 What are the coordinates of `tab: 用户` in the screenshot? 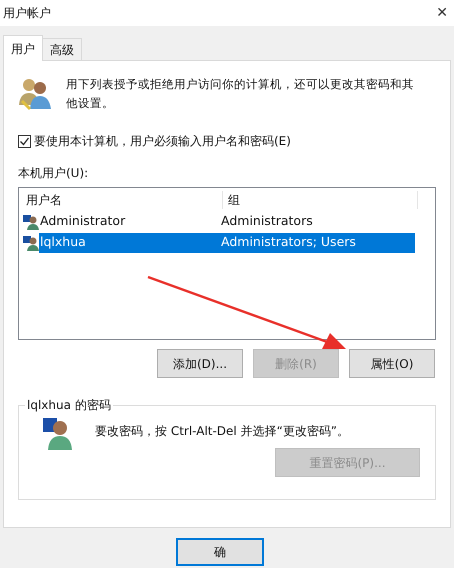 It's located at (23, 48).